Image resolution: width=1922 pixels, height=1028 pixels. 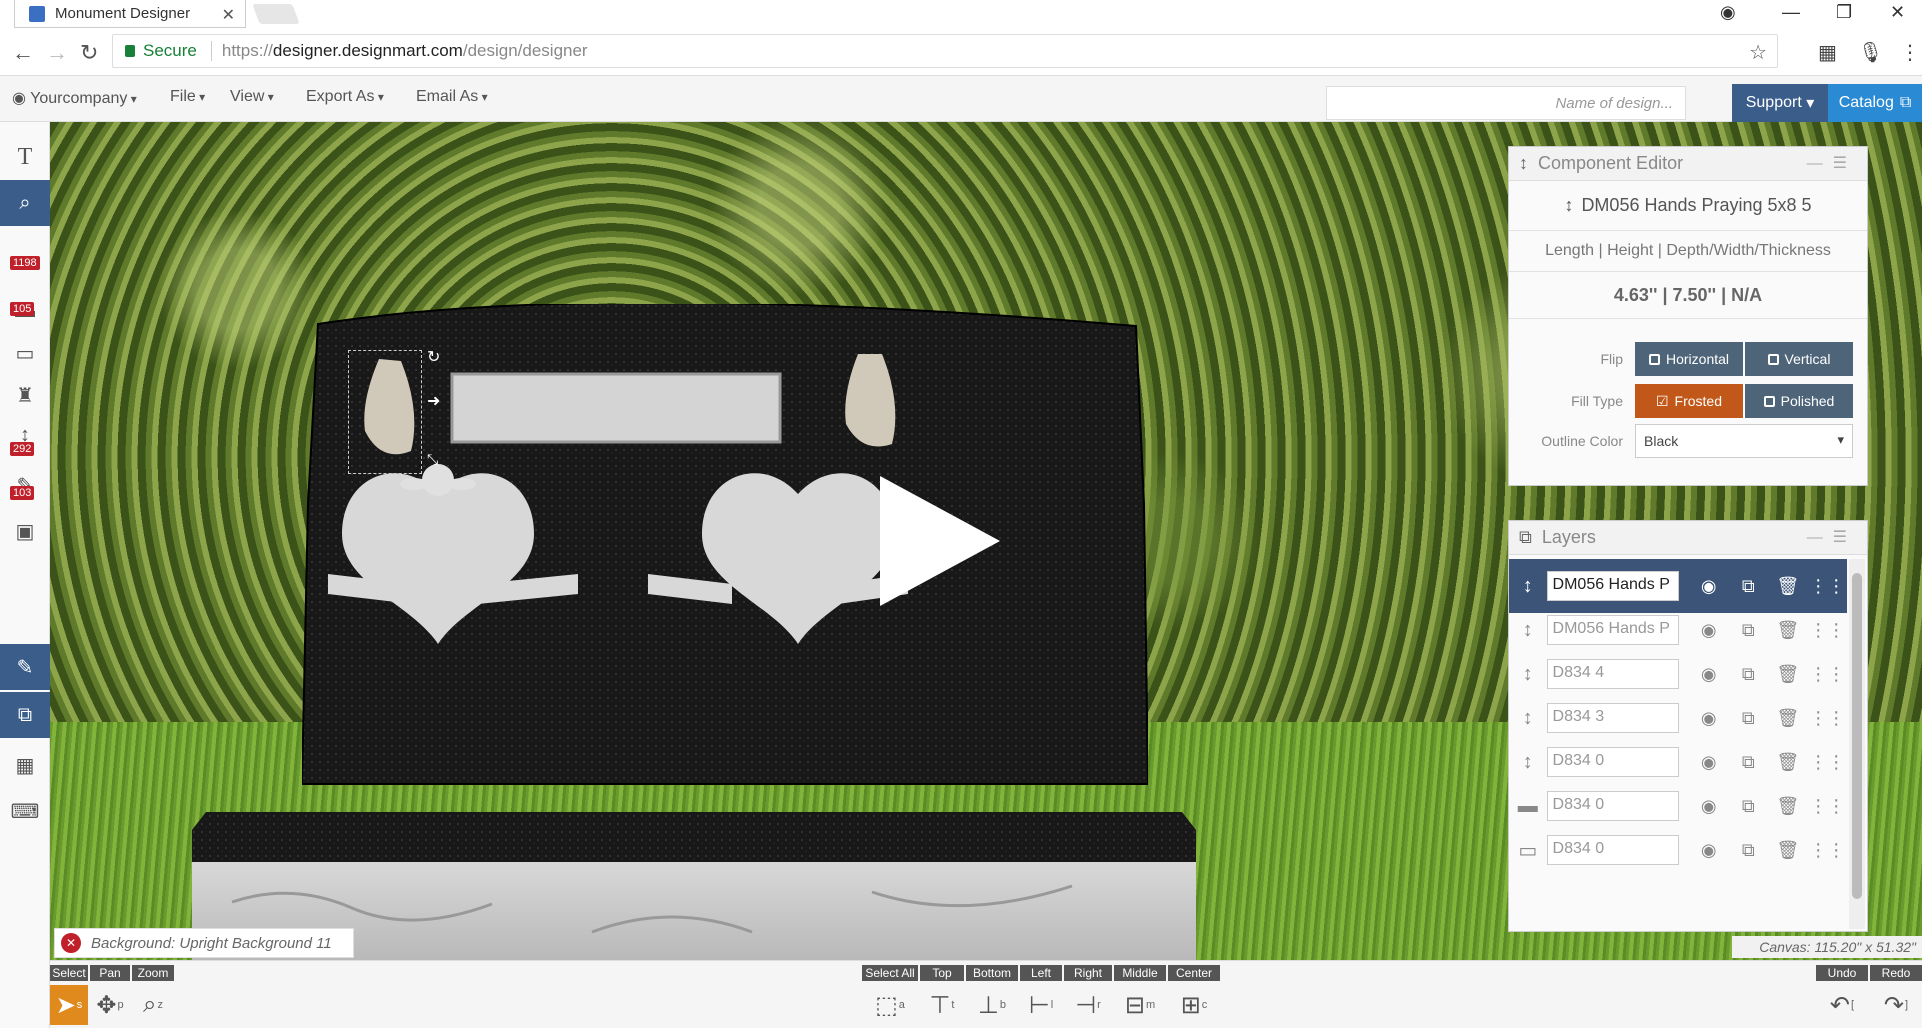 What do you see at coordinates (25, 485) in the screenshot?
I see `pencil-tool-icon: ✎` at bounding box center [25, 485].